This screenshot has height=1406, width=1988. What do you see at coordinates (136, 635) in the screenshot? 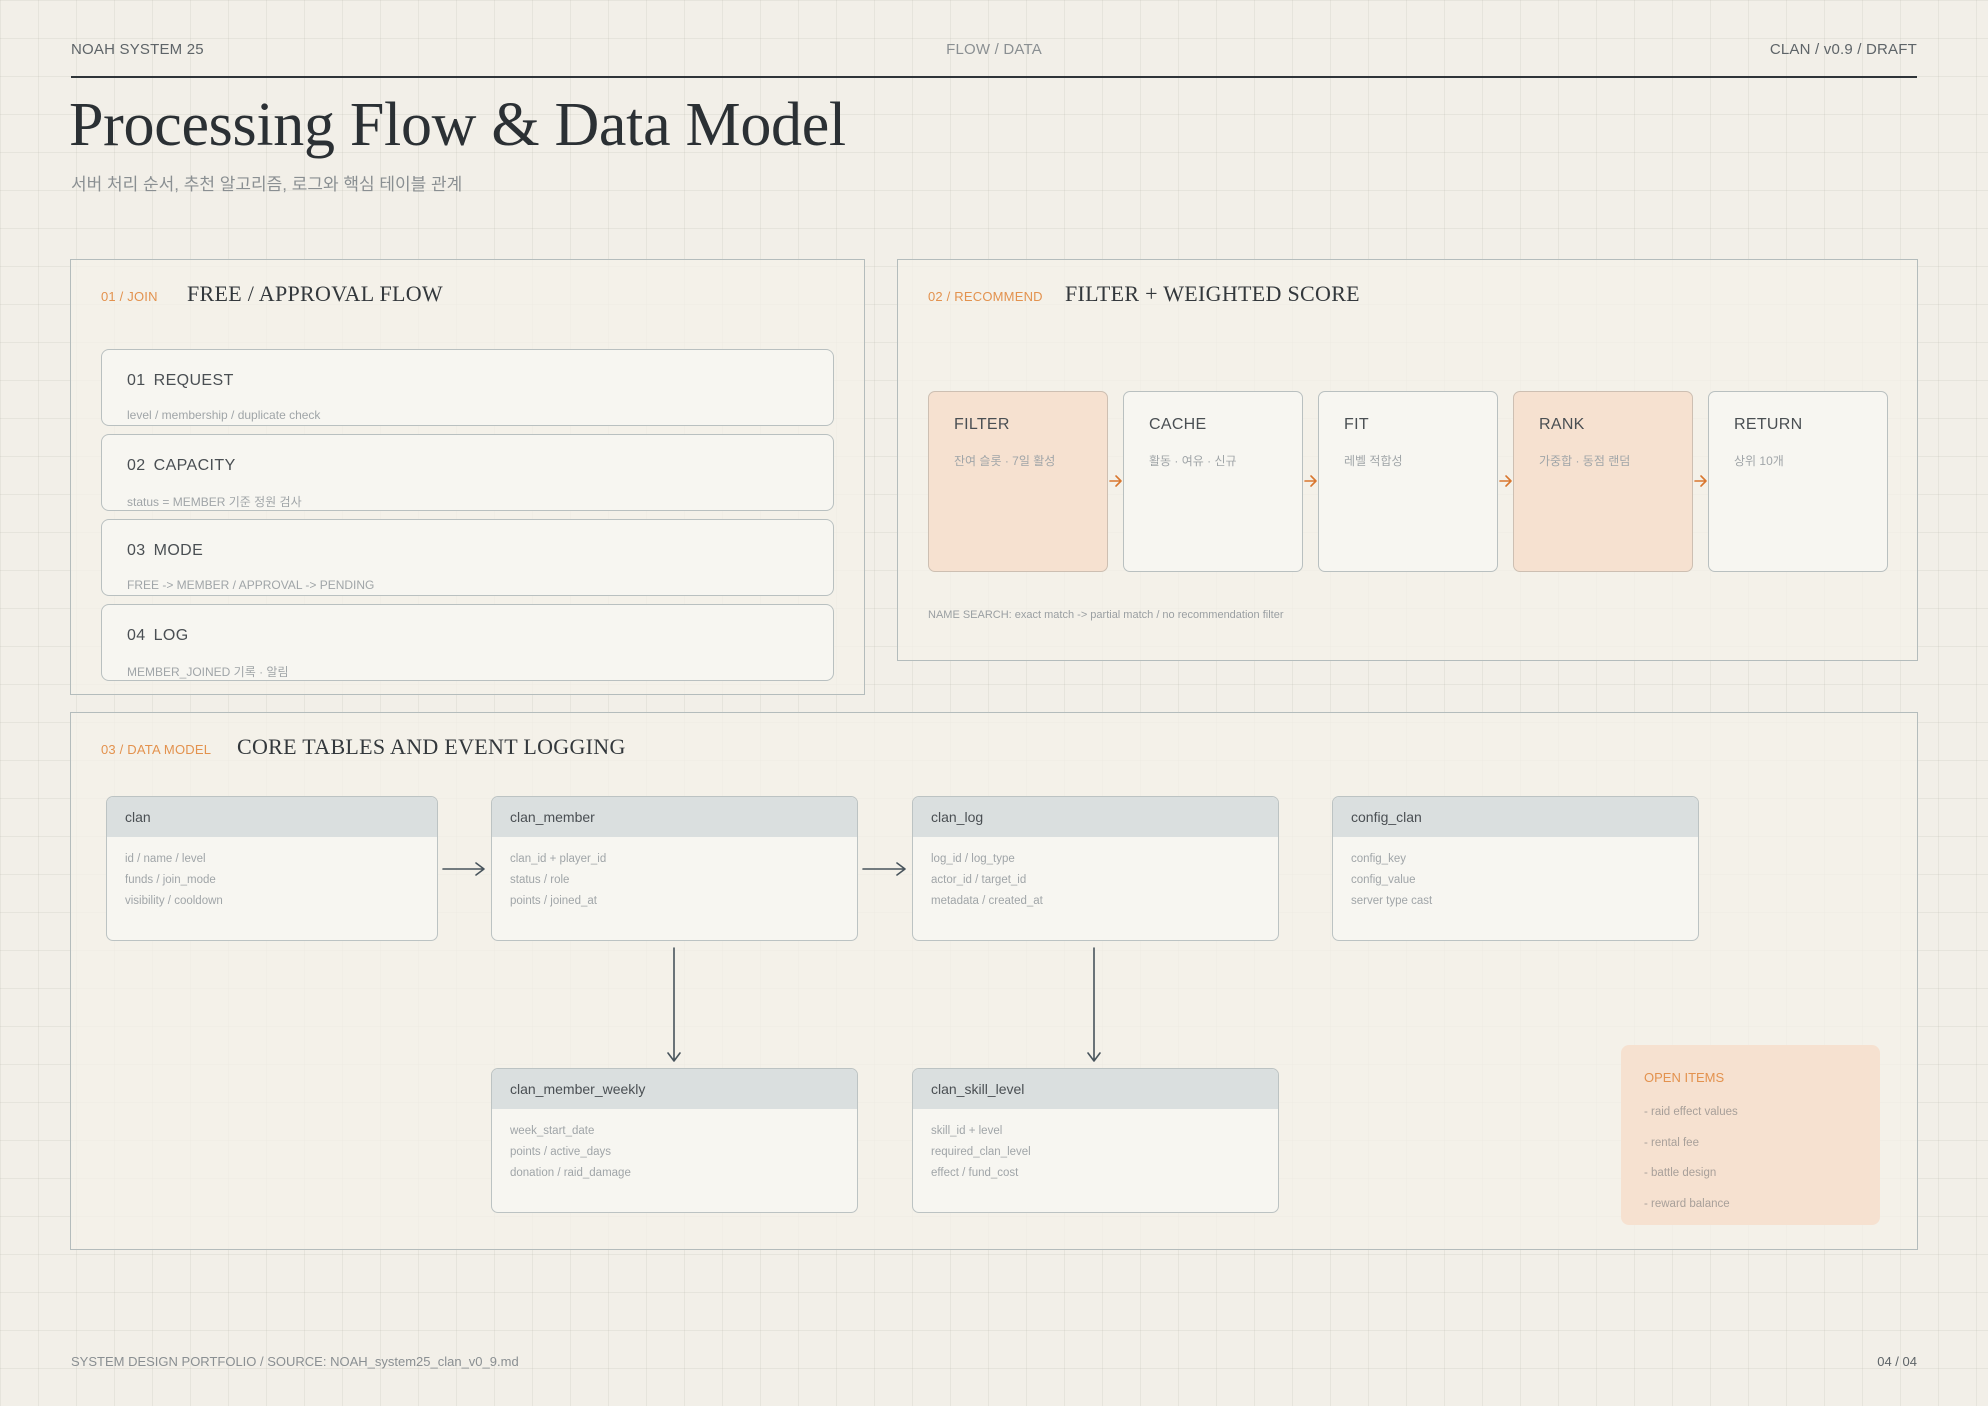
I see `step-number: 04` at bounding box center [136, 635].